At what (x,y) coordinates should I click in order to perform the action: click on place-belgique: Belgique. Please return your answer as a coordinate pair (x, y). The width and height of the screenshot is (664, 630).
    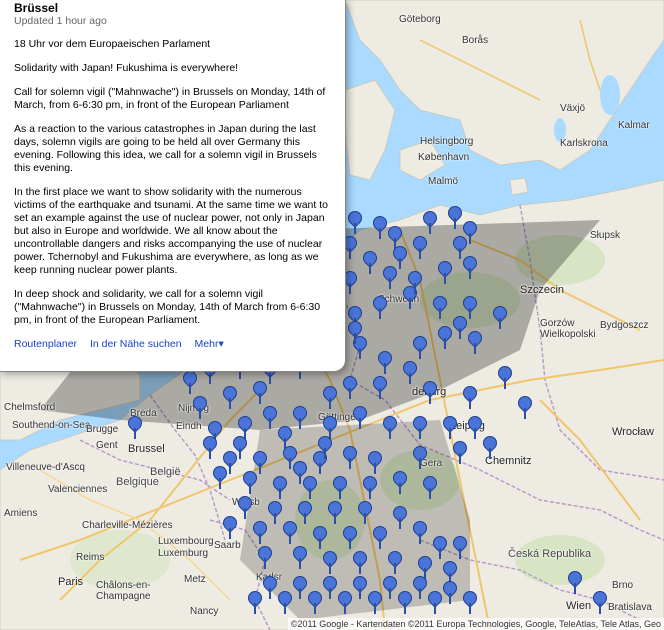
    Looking at the image, I should click on (137, 482).